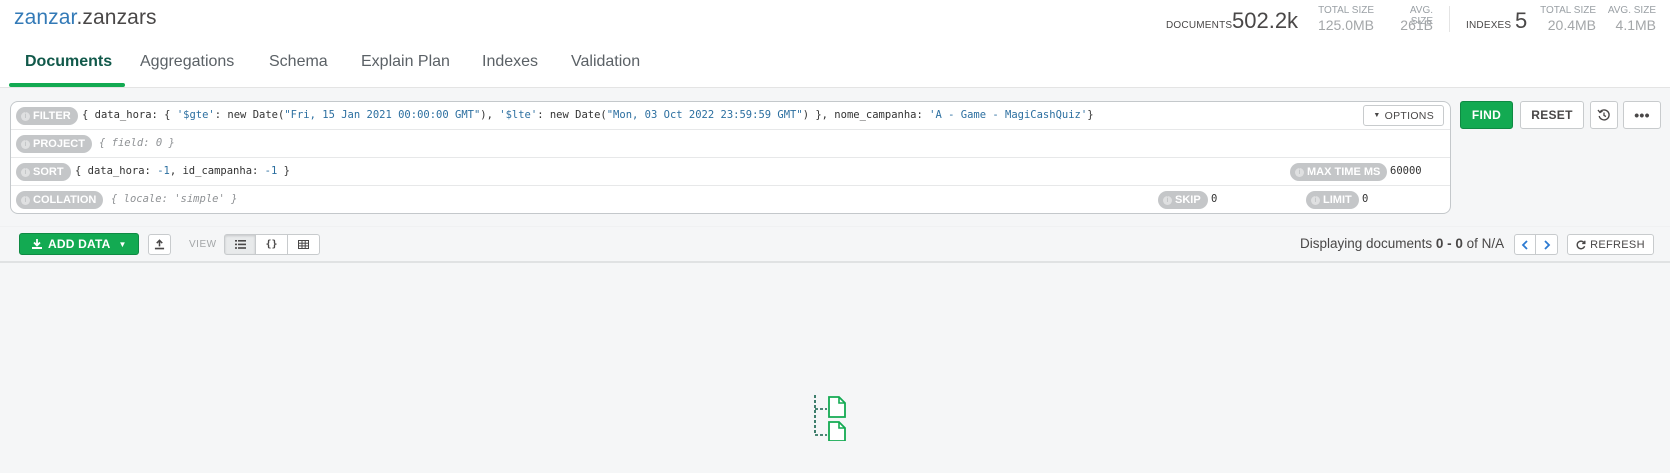 The height and width of the screenshot is (473, 1670). What do you see at coordinates (605, 62) in the screenshot?
I see `tab-validation: Validation` at bounding box center [605, 62].